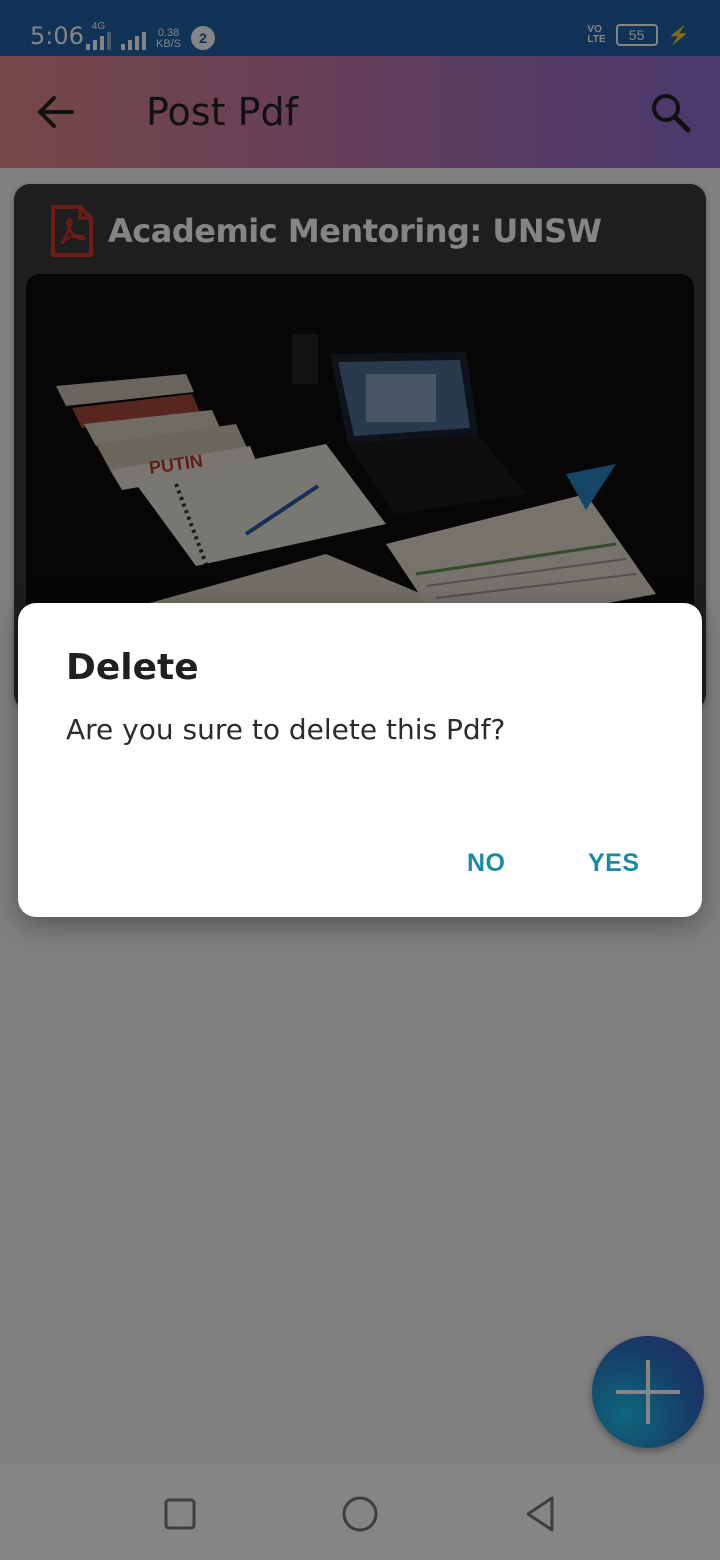 The height and width of the screenshot is (1560, 720). Describe the element at coordinates (132, 667) in the screenshot. I see `dialog-title: Delete` at that location.